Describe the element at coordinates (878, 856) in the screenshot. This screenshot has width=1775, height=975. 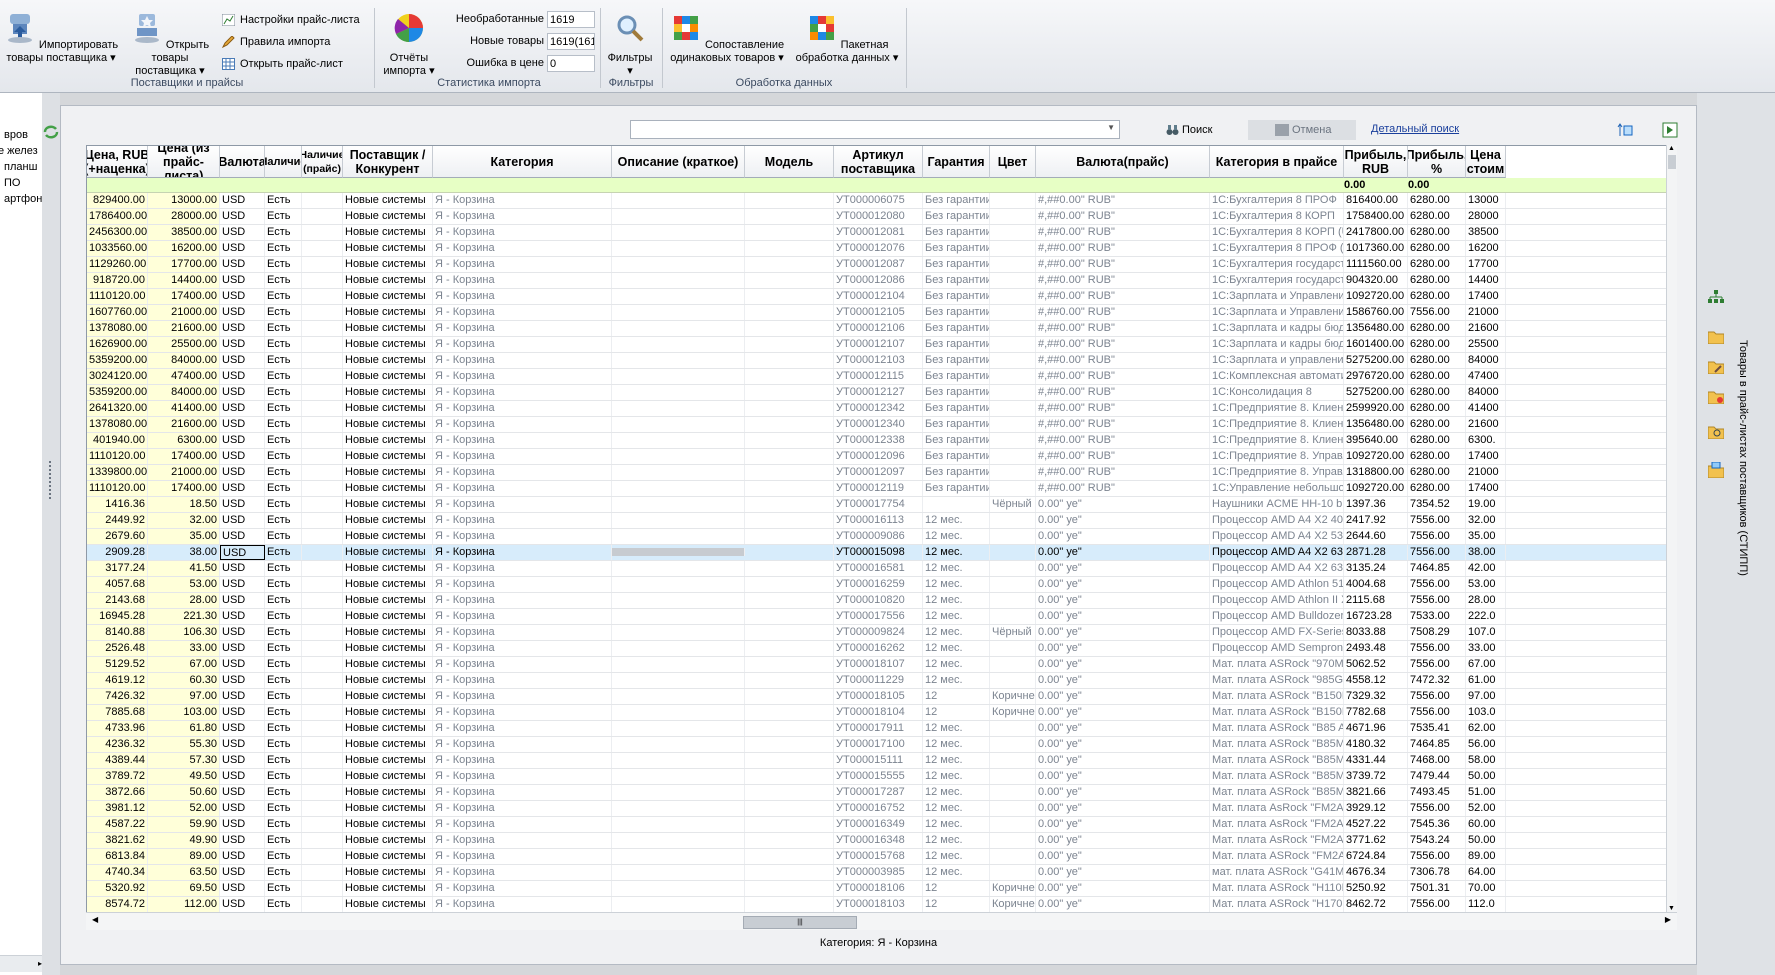
I see `table-cell: УТ000015768` at that location.